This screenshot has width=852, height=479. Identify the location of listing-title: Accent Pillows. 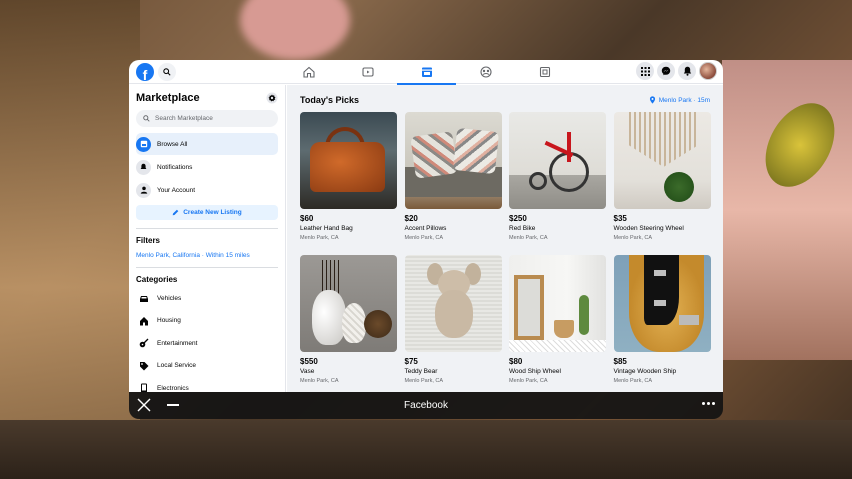
(425, 228).